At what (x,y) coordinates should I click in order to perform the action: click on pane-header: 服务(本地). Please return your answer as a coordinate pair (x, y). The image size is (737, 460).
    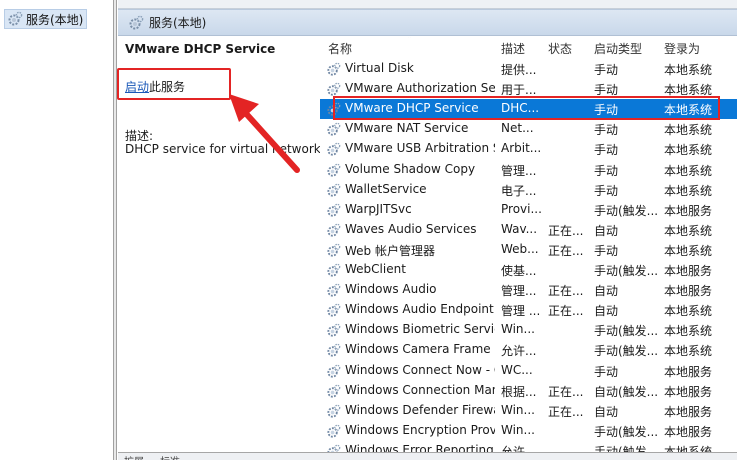
    Looking at the image, I should click on (427, 22).